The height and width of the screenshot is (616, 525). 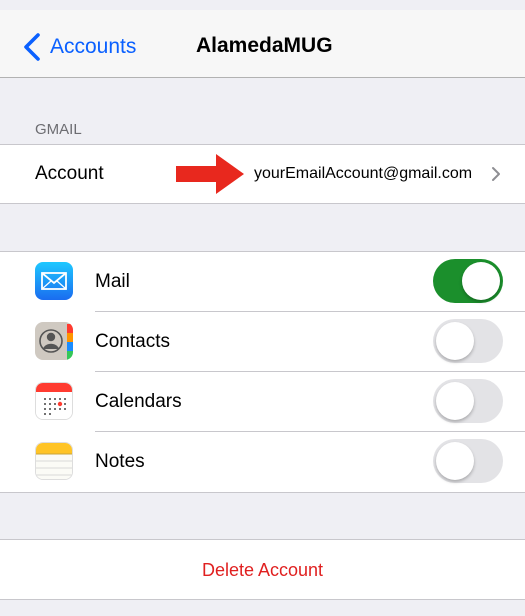 I want to click on section-header: GMAIL, so click(x=58, y=129).